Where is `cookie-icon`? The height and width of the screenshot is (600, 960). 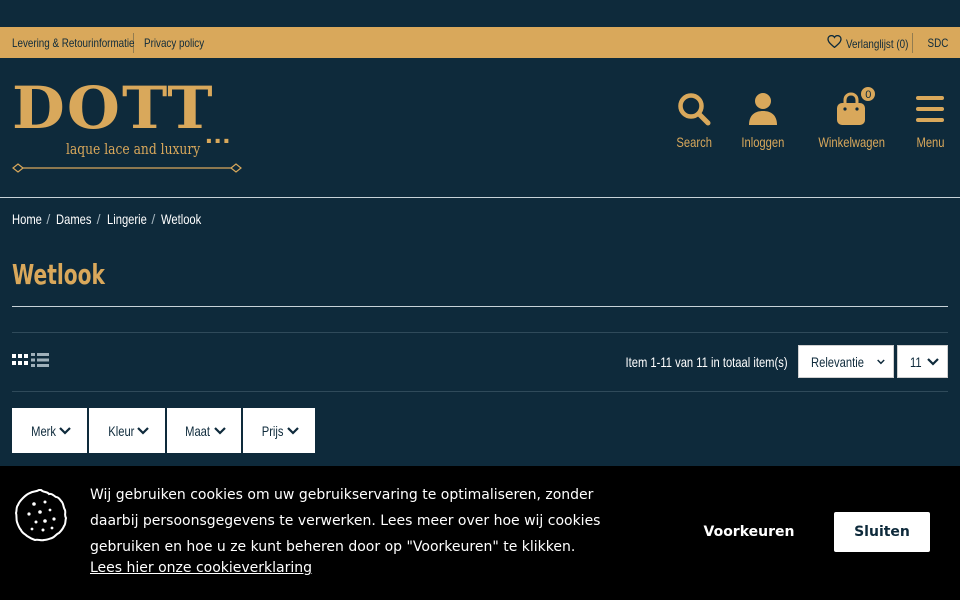 cookie-icon is located at coordinates (41, 515).